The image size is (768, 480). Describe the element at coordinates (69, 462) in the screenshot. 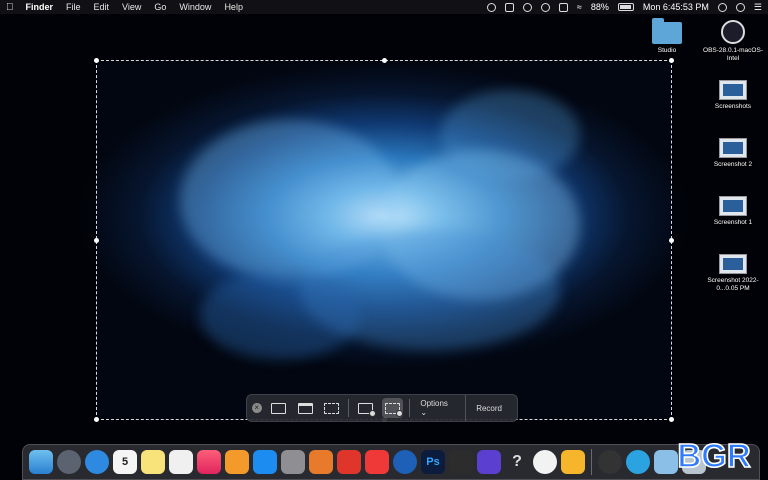

I see `launchpad-icon` at that location.